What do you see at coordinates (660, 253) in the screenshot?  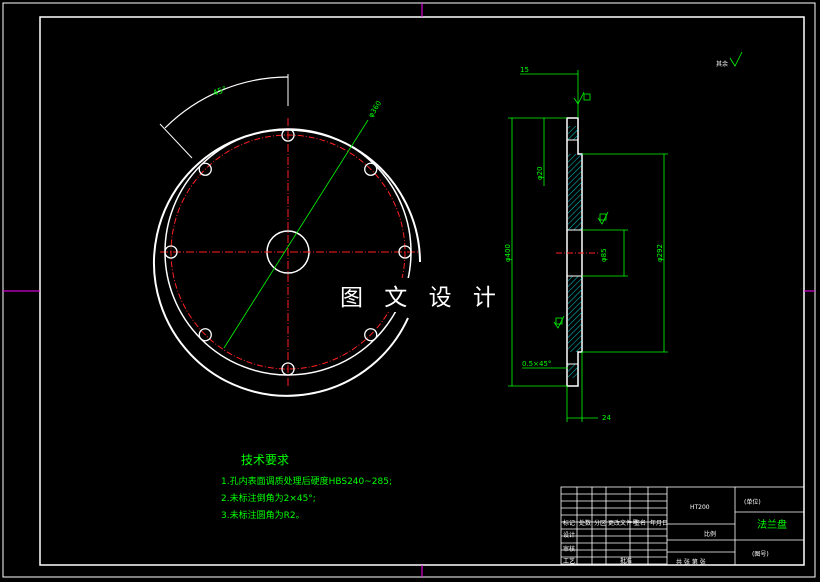 I see `hub-dia-label: φ292` at bounding box center [660, 253].